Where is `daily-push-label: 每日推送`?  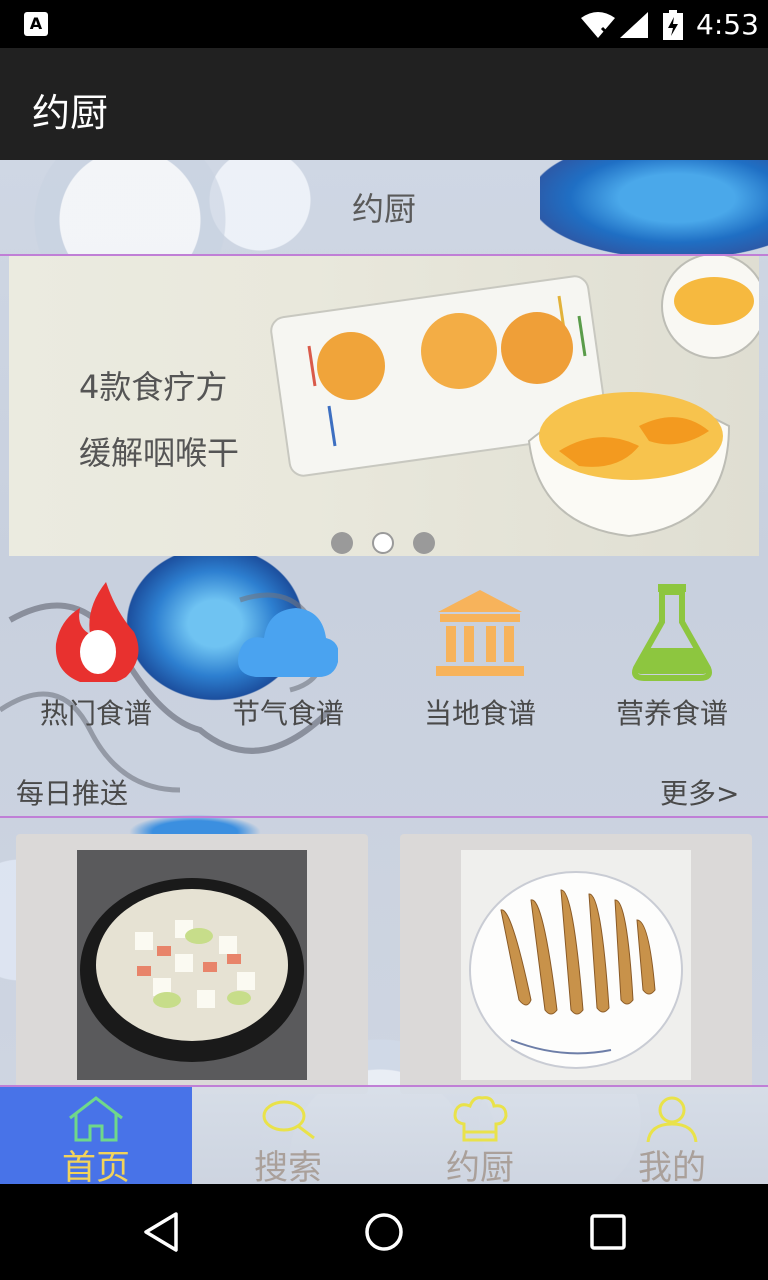 daily-push-label: 每日推送 is located at coordinates (72, 793).